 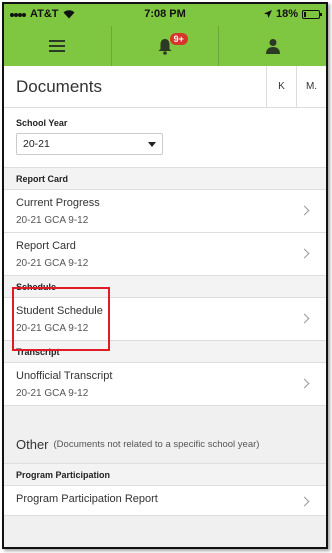 I want to click on item-name: Current Progress, so click(x=58, y=203).